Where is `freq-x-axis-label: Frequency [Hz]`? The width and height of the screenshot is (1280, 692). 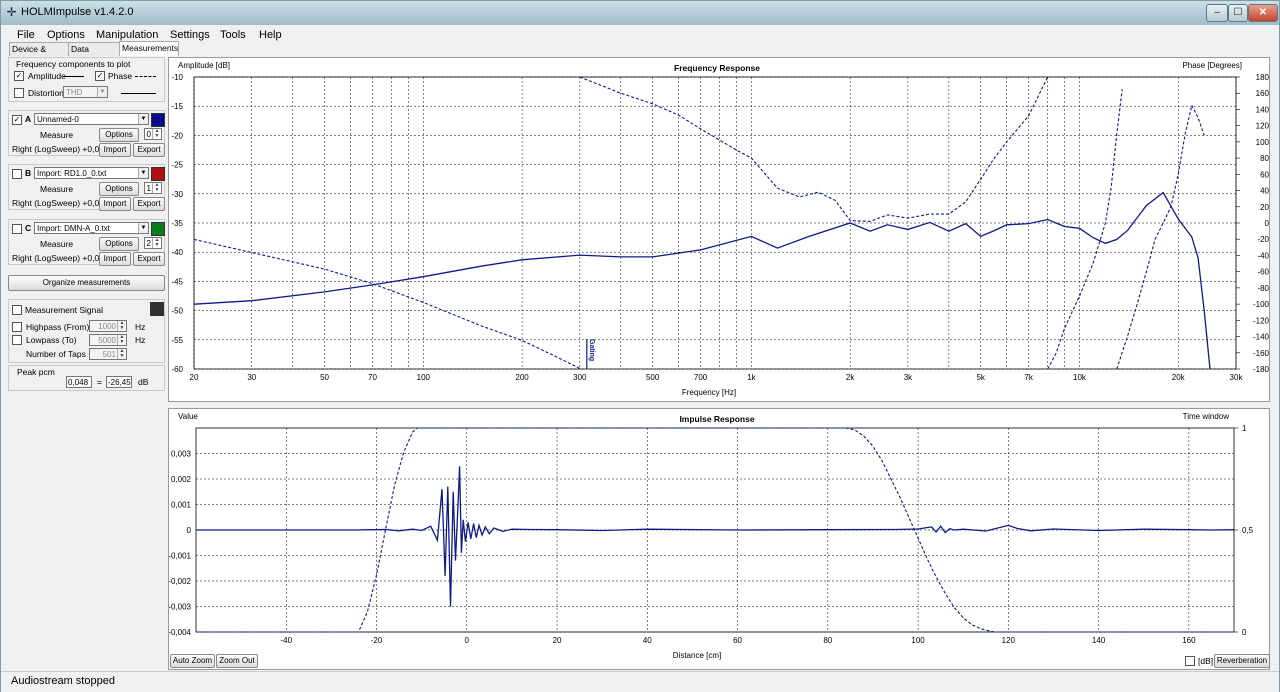
freq-x-axis-label: Frequency [Hz] is located at coordinates (709, 392).